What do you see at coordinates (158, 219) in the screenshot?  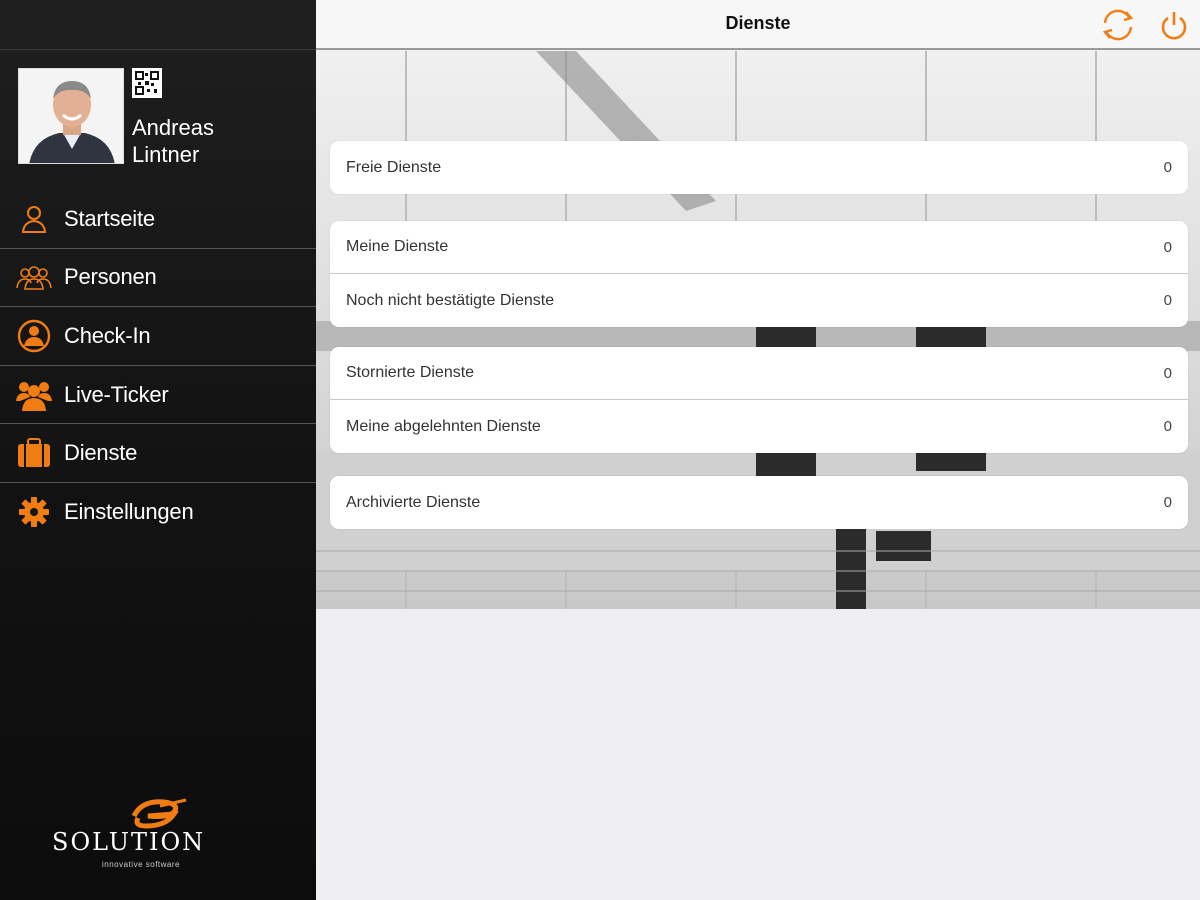 I see `sidebar-item-startseite: Startseite` at bounding box center [158, 219].